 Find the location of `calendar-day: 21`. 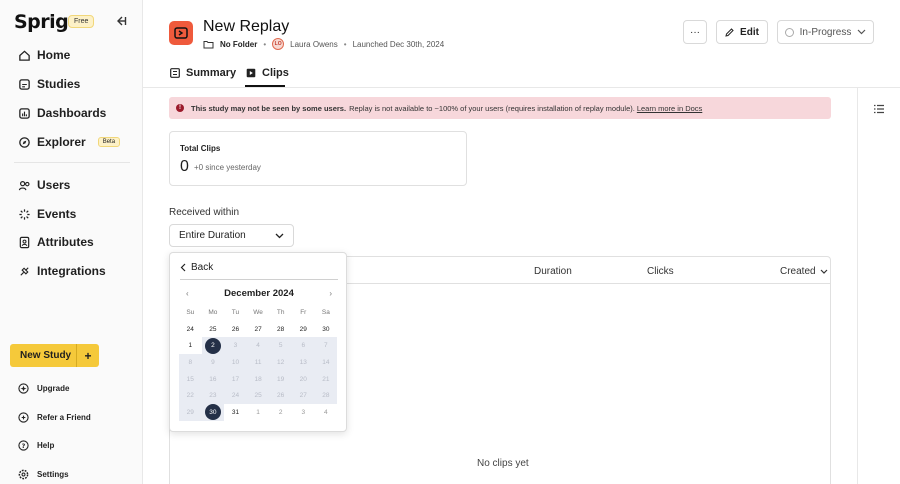

calendar-day: 21 is located at coordinates (326, 379).